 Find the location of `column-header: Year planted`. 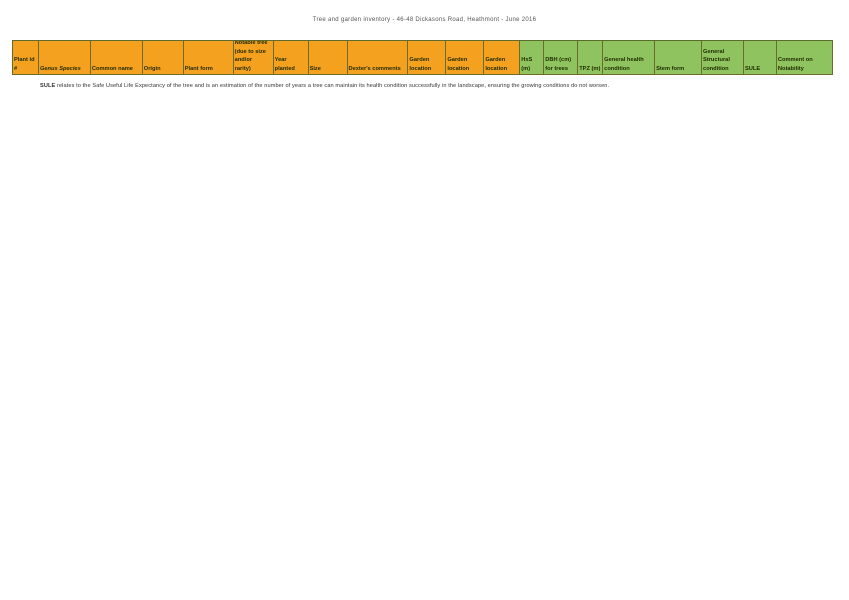

column-header: Year planted is located at coordinates (291, 58).